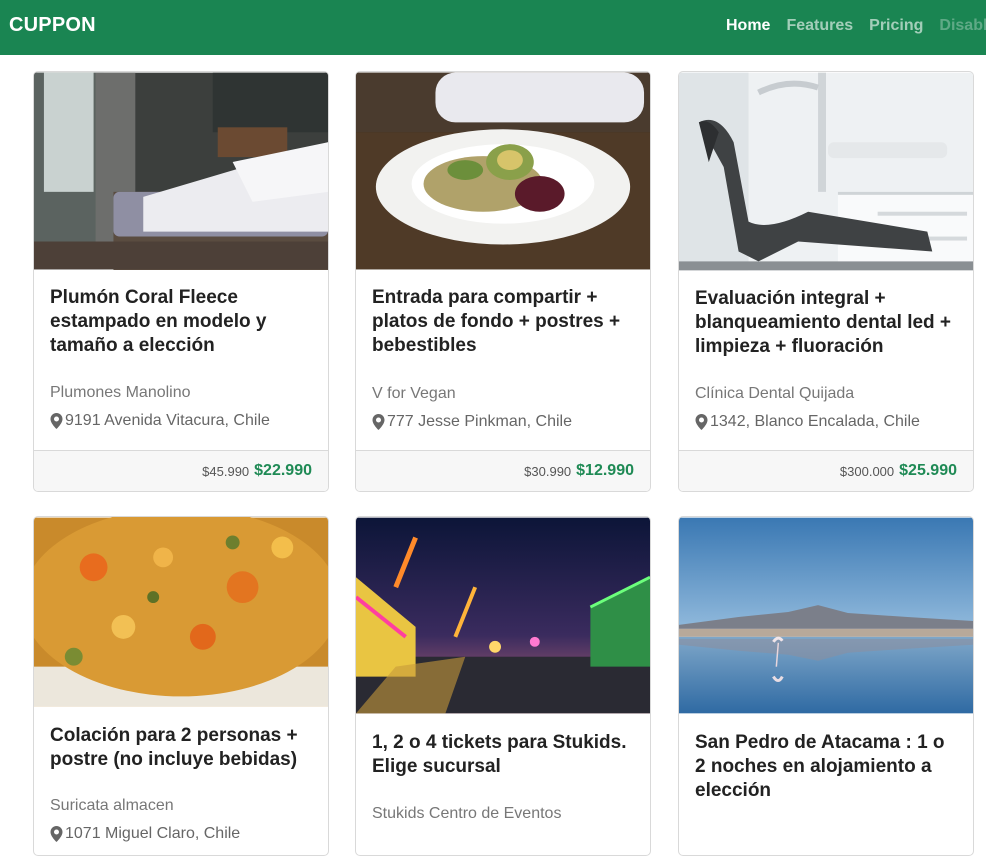 Image resolution: width=986 pixels, height=856 pixels. I want to click on new-price: $25.990, so click(928, 470).